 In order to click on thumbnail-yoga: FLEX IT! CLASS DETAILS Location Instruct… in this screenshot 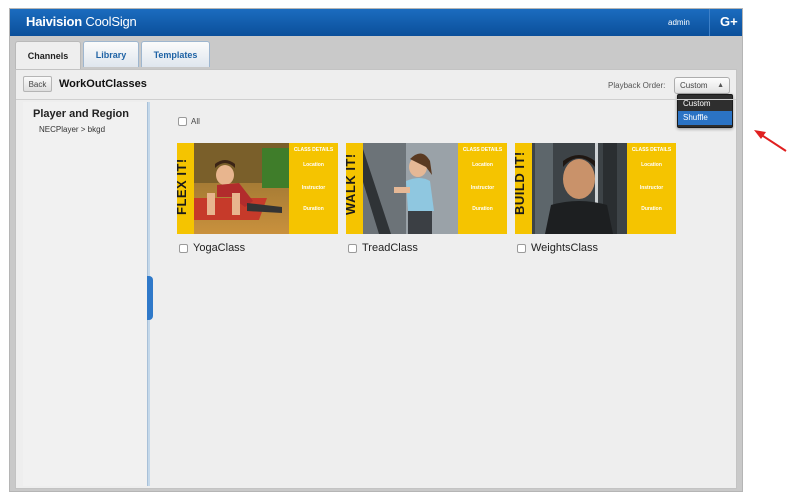, I will do `click(257, 188)`.